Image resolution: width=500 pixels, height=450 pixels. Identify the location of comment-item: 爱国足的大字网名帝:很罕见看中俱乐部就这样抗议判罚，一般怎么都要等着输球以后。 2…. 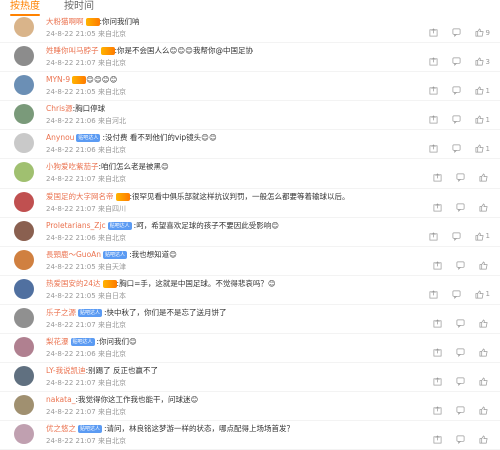
(250, 203).